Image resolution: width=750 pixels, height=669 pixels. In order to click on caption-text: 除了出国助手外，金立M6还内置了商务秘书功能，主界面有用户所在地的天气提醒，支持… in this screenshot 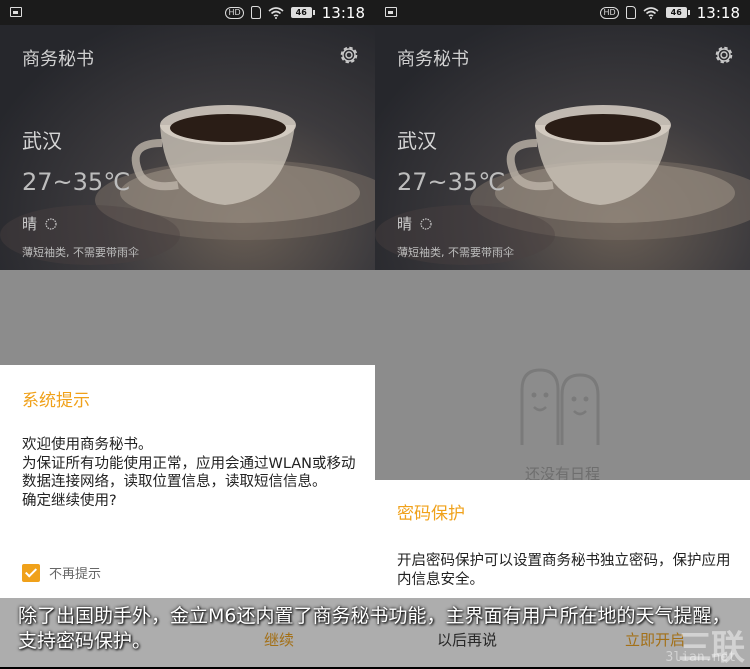, I will do `click(374, 628)`.